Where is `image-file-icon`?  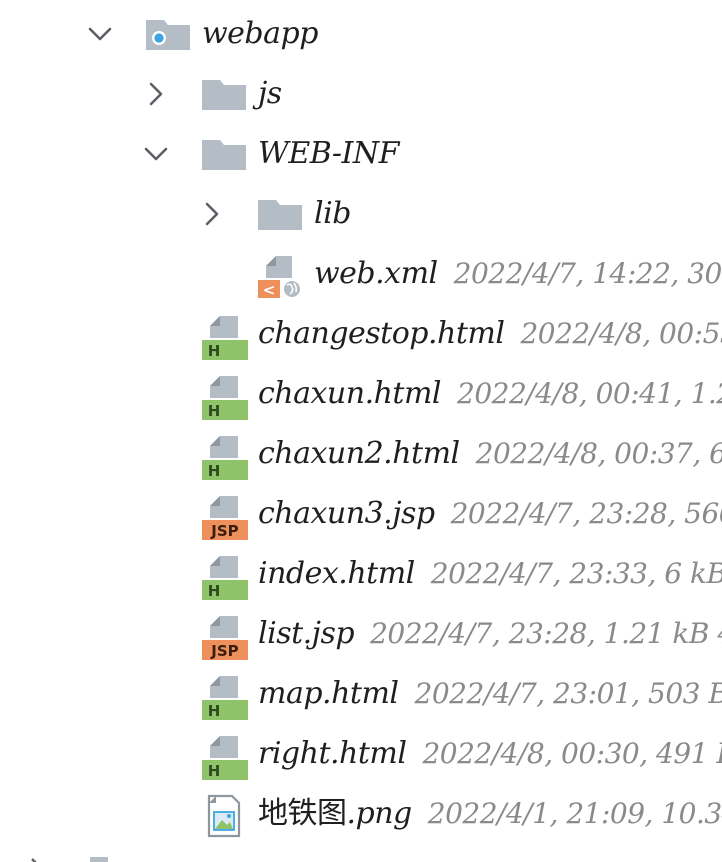
image-file-icon is located at coordinates (229, 817).